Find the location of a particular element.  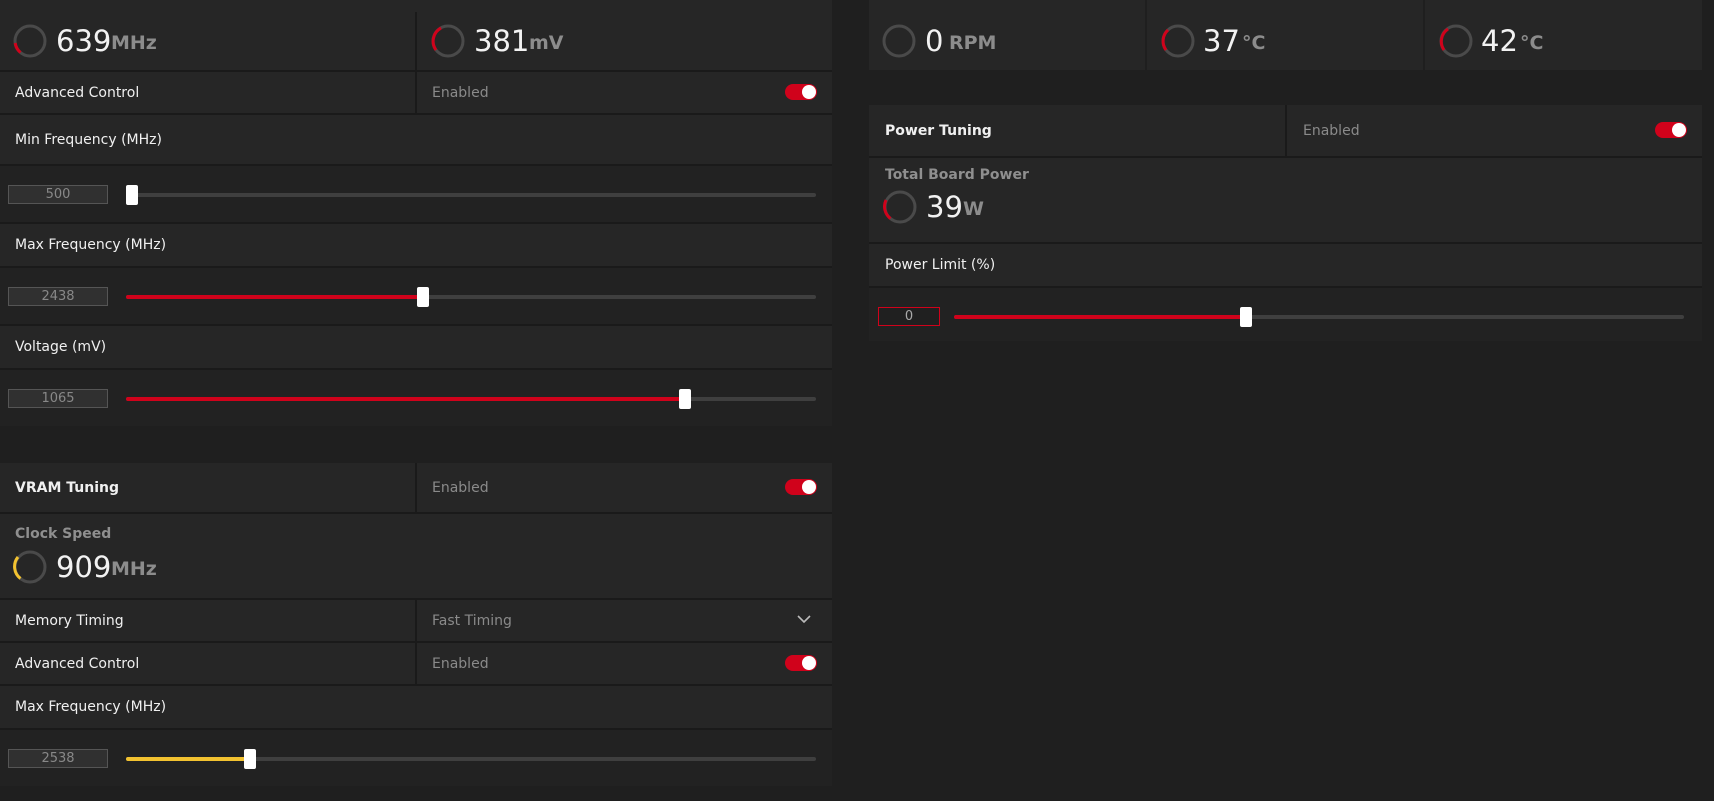

power-limit-slider is located at coordinates (1319, 317).